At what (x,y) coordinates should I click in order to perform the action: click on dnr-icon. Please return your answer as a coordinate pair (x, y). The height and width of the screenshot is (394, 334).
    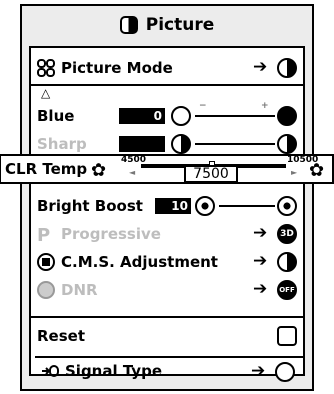
    Looking at the image, I should click on (46, 290).